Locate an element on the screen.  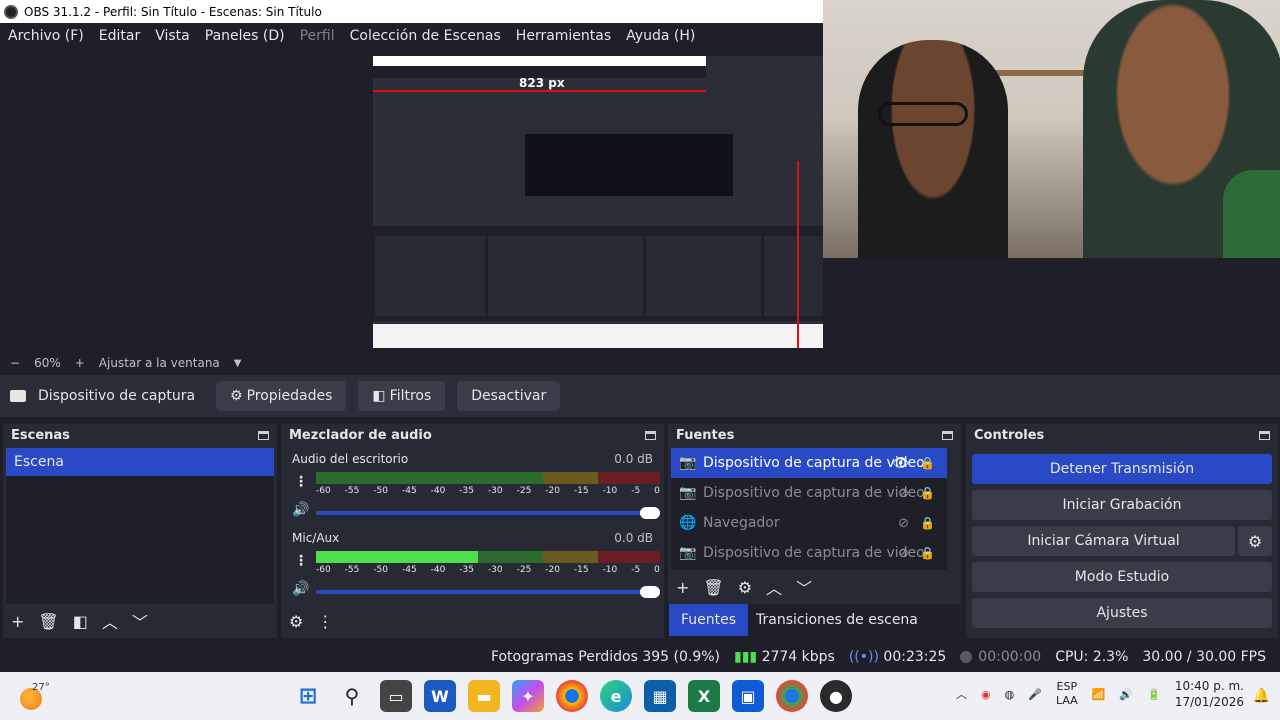
add-source-icon: + is located at coordinates (682, 587).